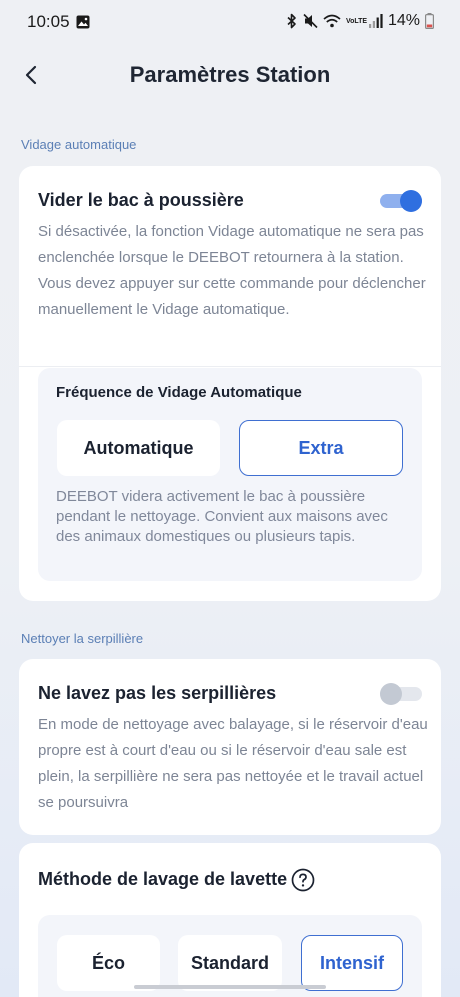  Describe the element at coordinates (303, 880) in the screenshot. I see `question-circle-icon` at that location.